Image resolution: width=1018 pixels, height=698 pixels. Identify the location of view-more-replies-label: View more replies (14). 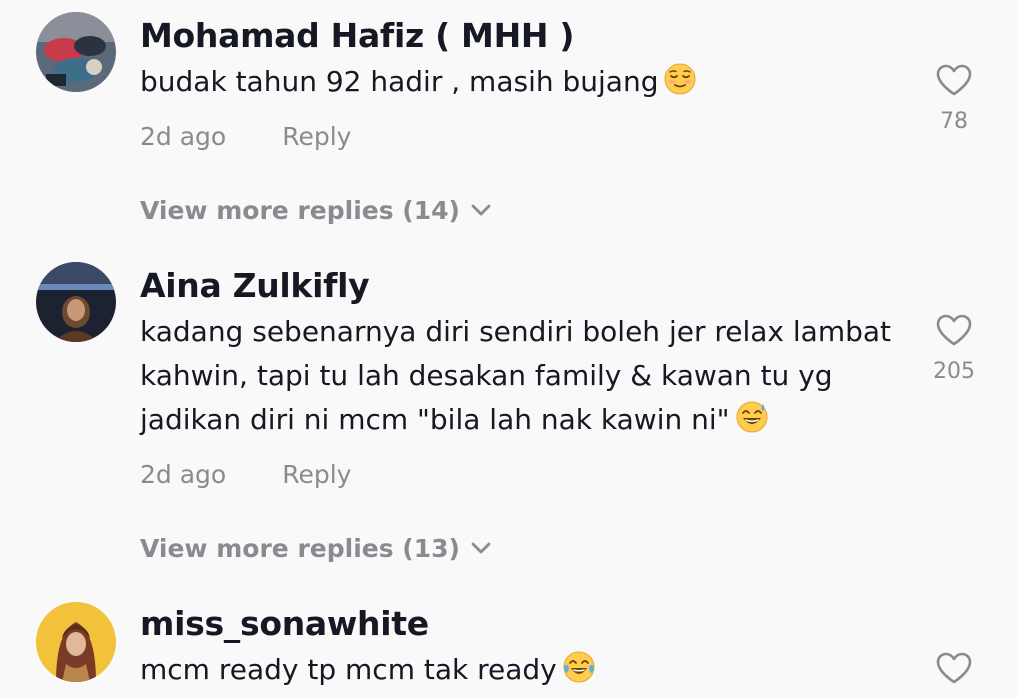
(300, 210).